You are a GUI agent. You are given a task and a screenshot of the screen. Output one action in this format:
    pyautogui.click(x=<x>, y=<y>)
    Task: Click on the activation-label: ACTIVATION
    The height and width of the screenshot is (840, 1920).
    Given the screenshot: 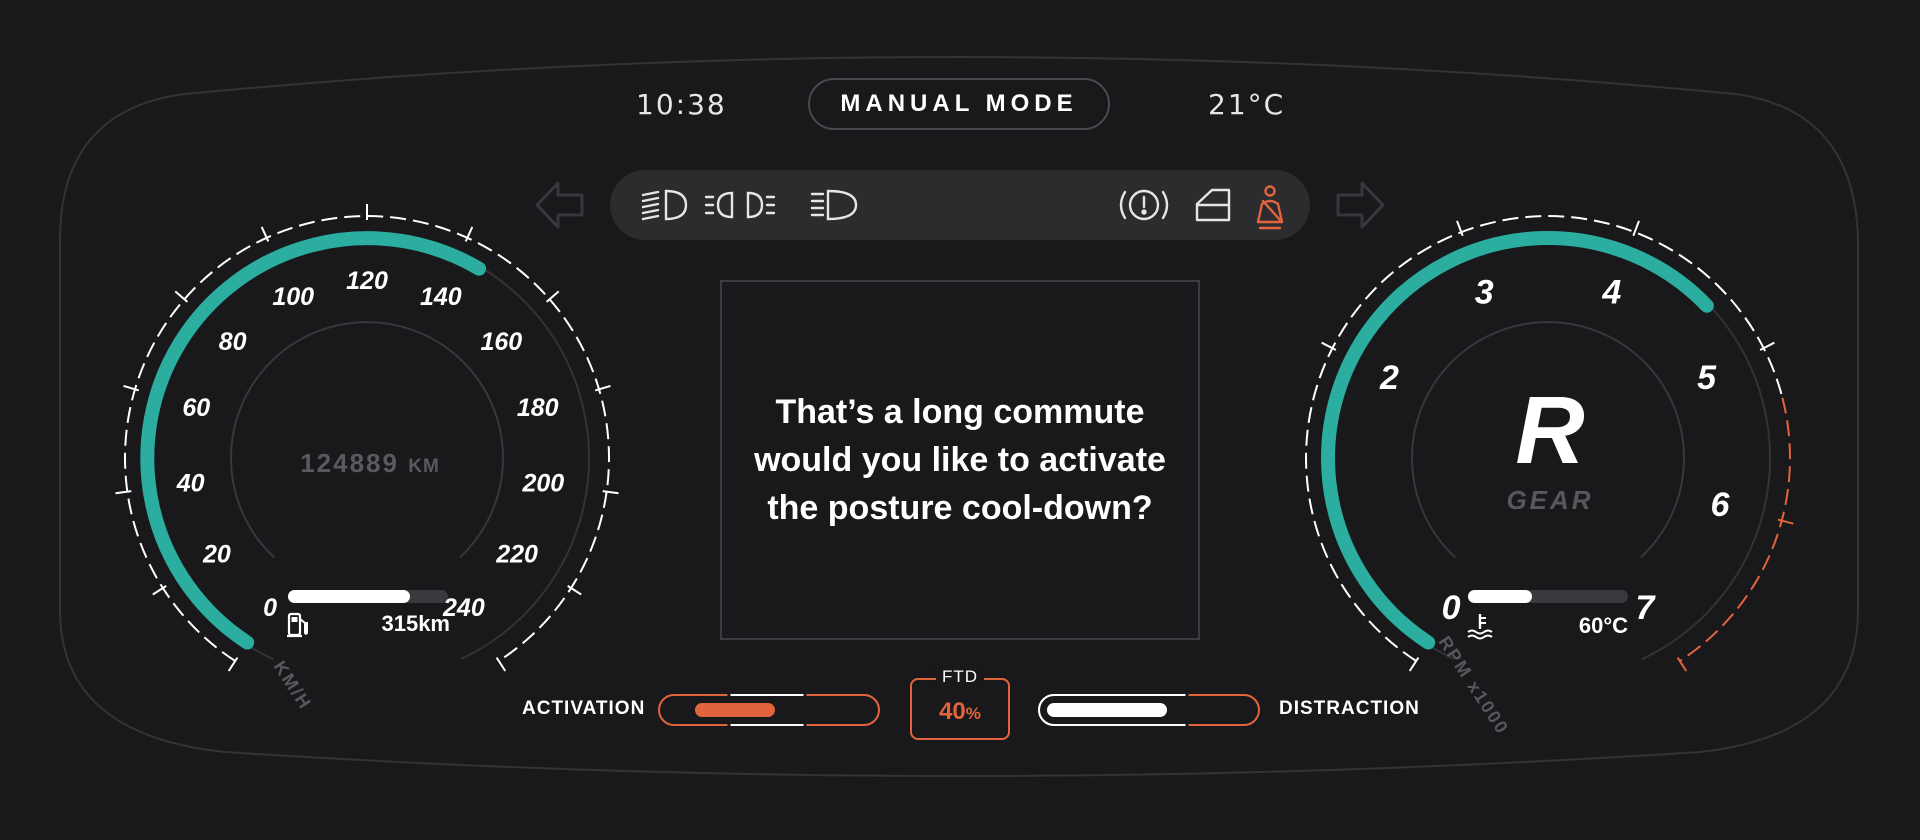 What is the action you would take?
    pyautogui.click(x=584, y=708)
    